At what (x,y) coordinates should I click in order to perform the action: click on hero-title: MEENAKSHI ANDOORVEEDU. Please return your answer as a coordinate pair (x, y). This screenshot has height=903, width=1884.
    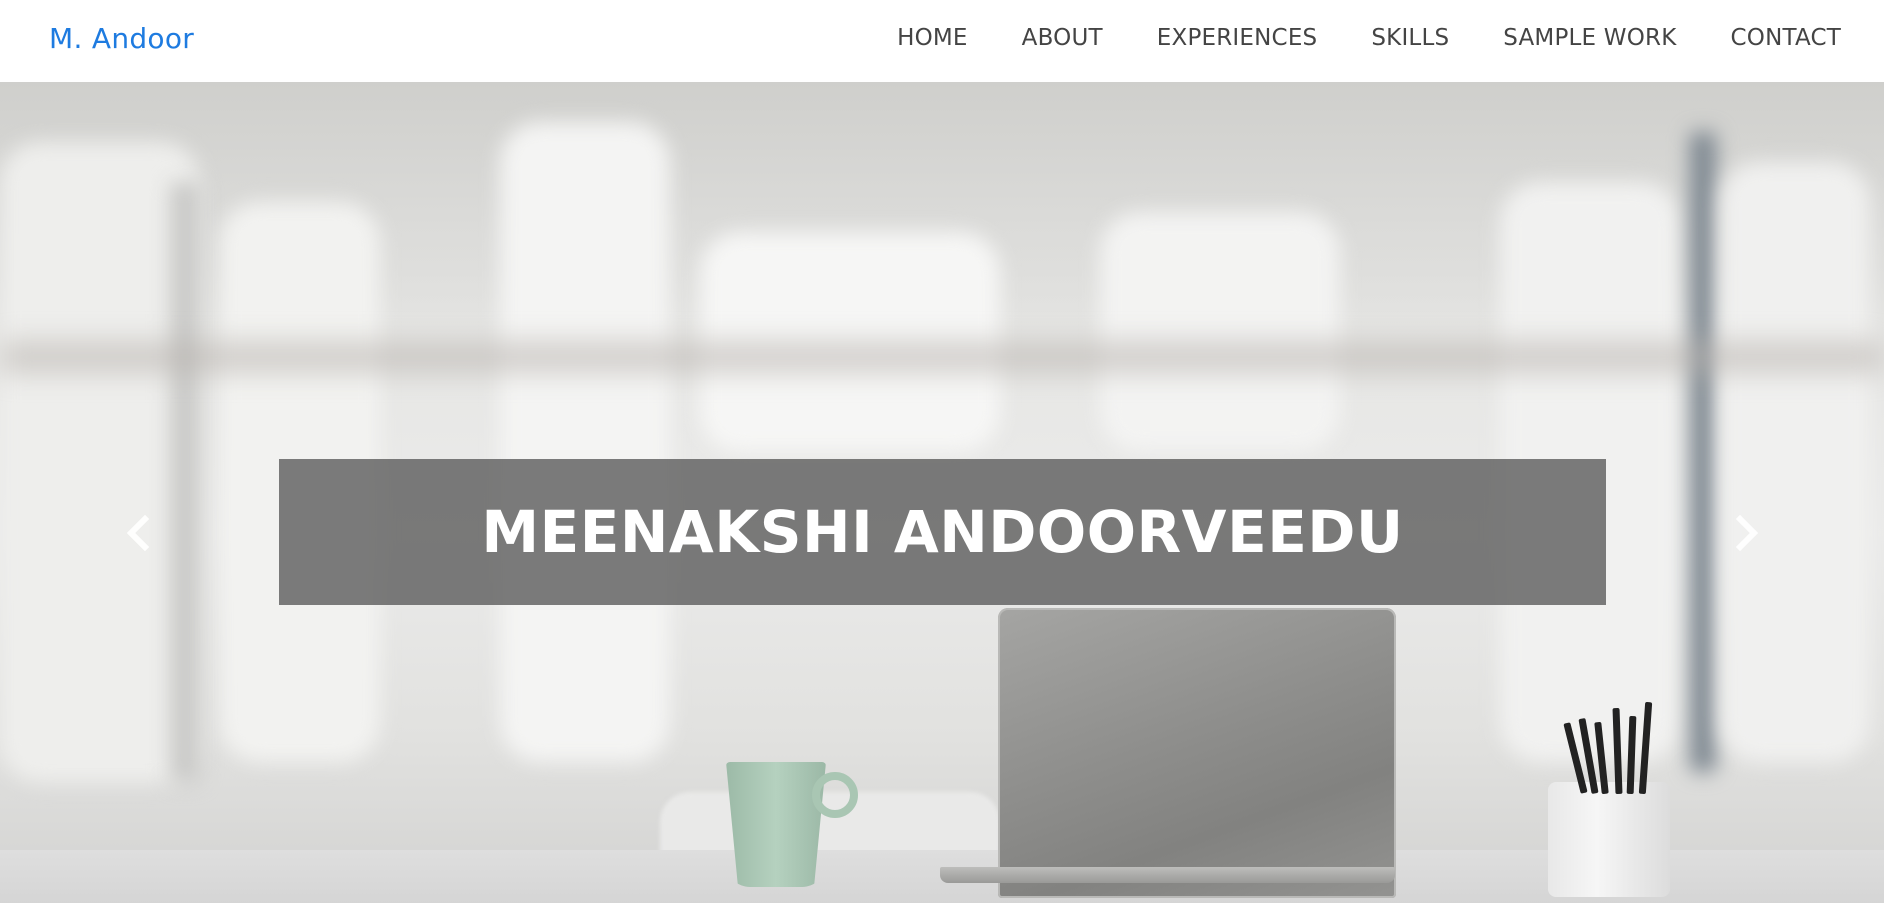
    Looking at the image, I should click on (942, 532).